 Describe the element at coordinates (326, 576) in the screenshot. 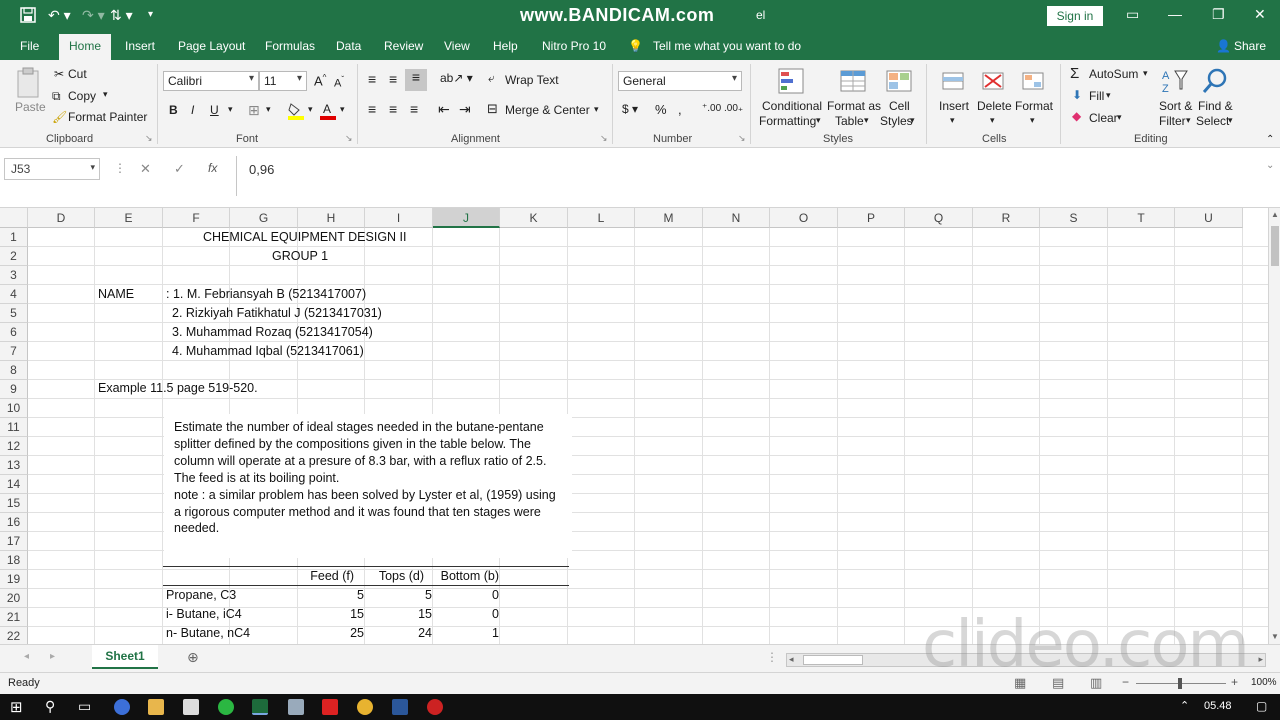

I see `table-header-feed: Feed (f)` at that location.